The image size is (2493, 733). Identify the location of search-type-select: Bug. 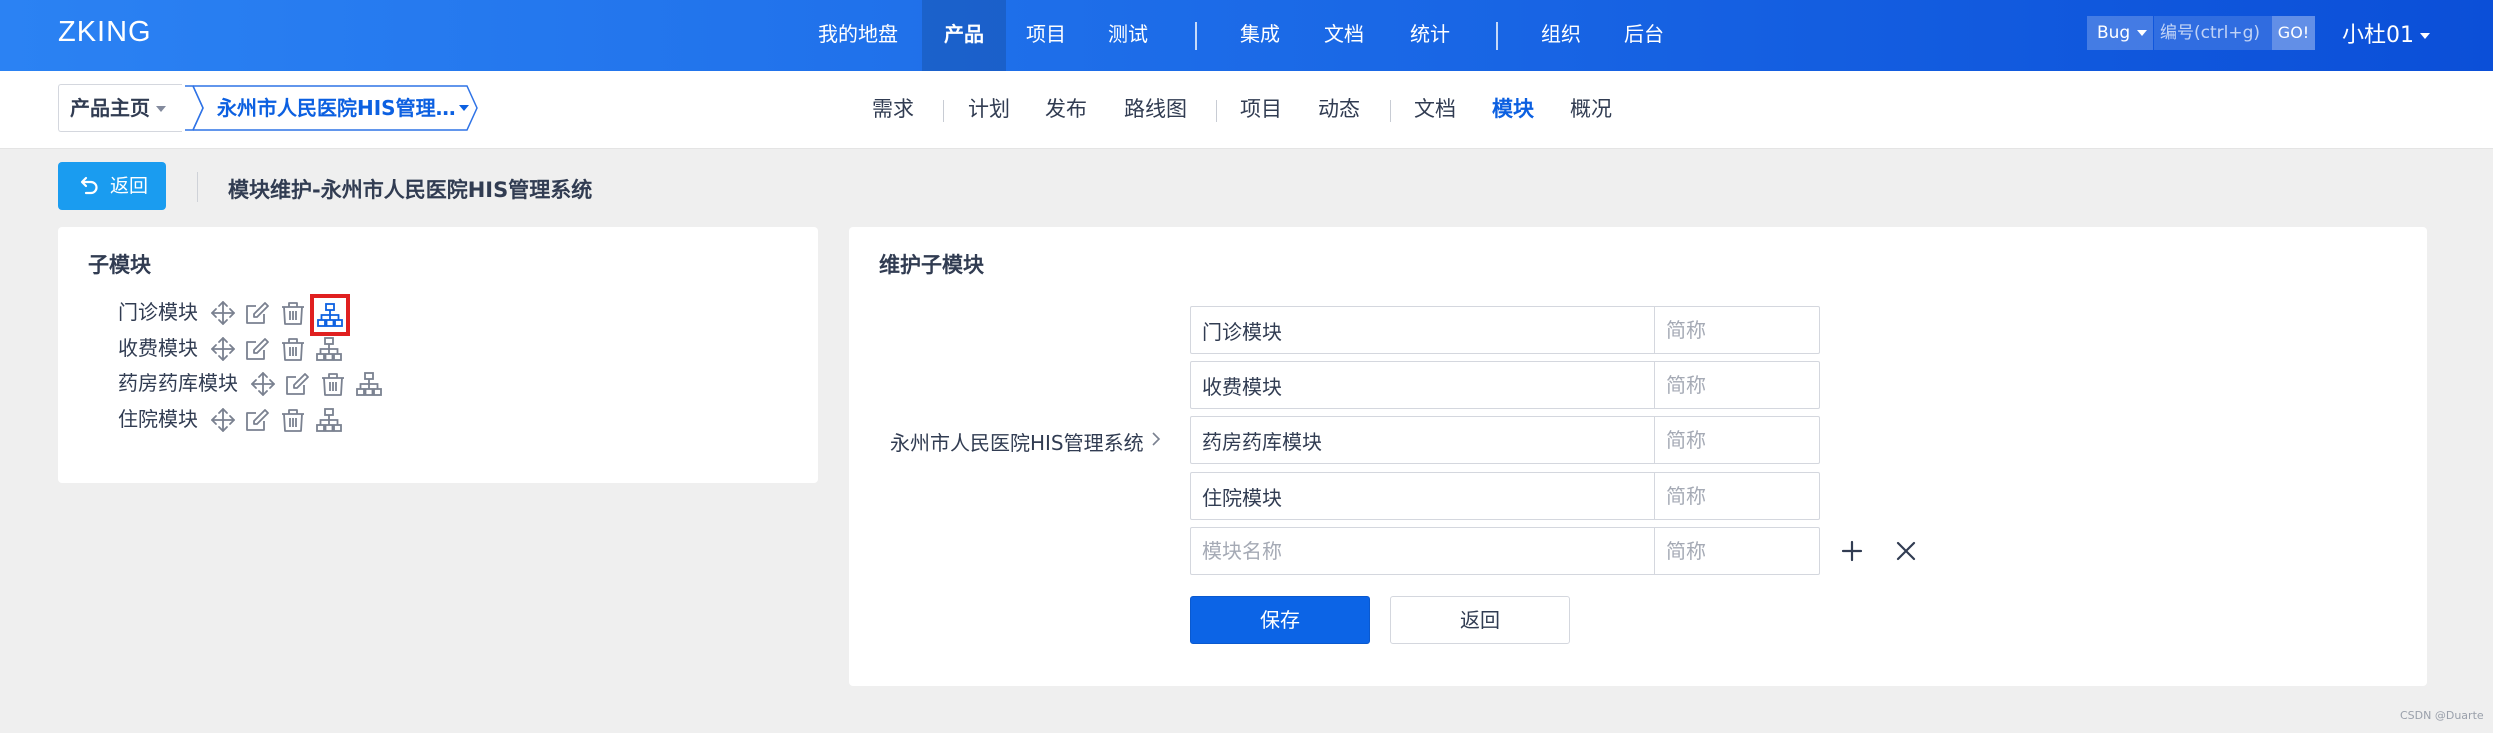
(2120, 33).